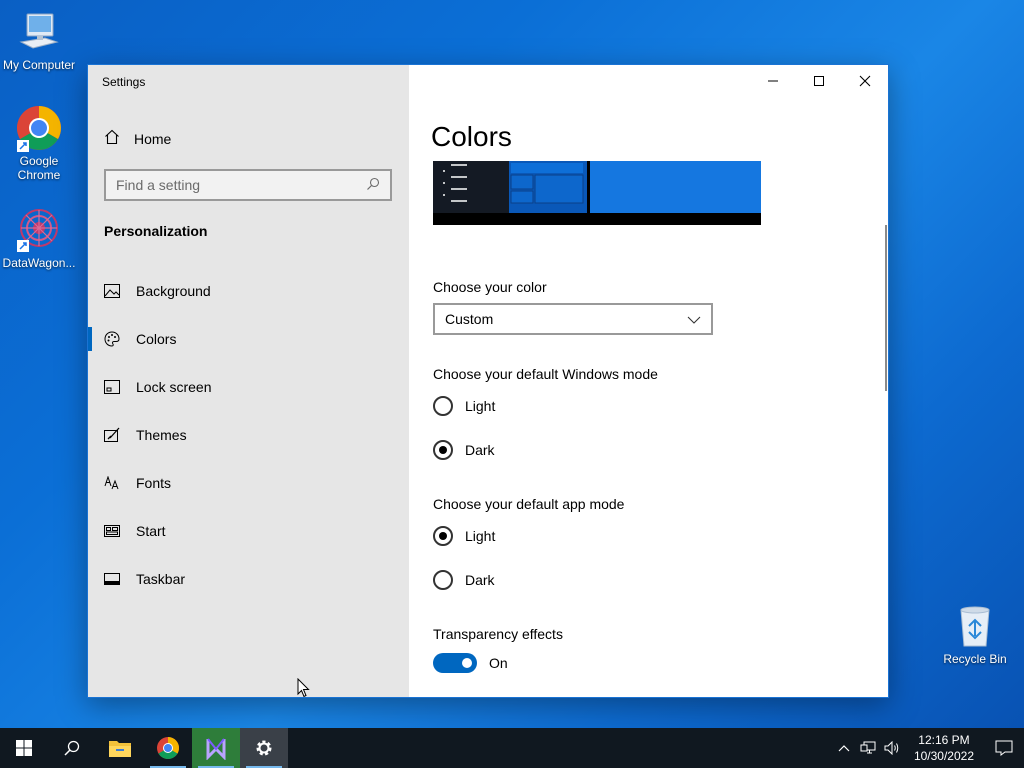  Describe the element at coordinates (464, 406) in the screenshot. I see `radio-windows-mode-light: Light` at that location.